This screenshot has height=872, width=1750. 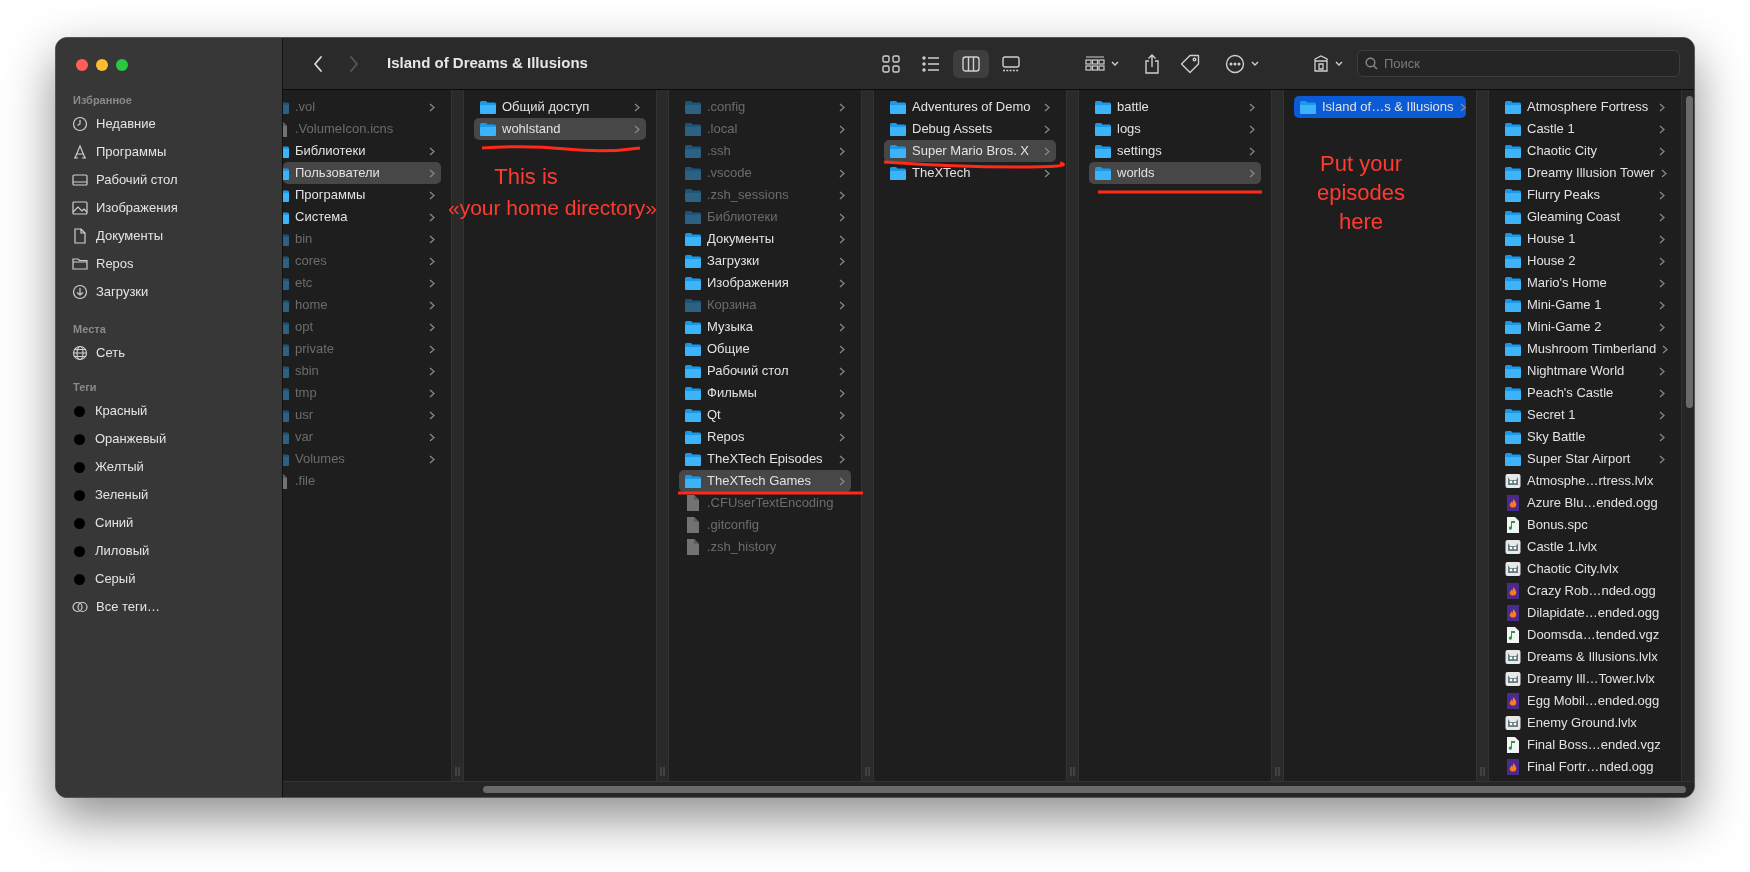 What do you see at coordinates (1175, 151) in the screenshot?
I see `file-row: settings` at bounding box center [1175, 151].